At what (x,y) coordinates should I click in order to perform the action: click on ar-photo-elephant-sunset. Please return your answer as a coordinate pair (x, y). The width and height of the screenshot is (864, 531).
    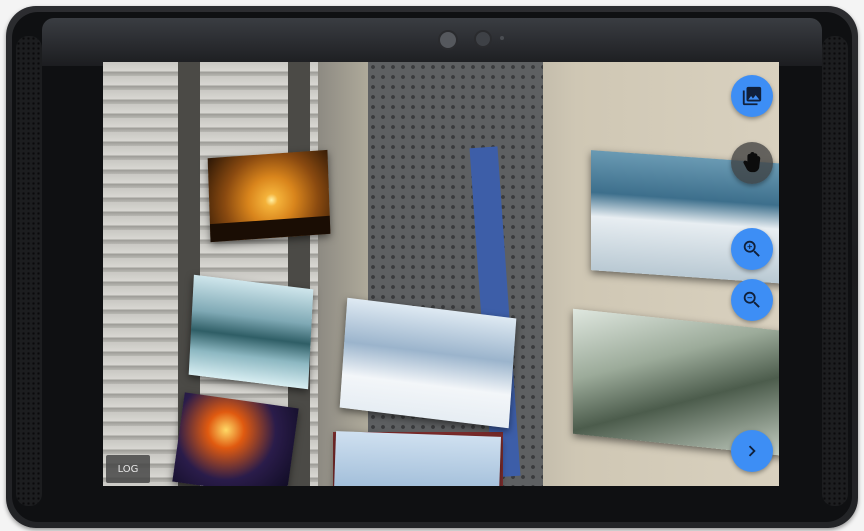
    Looking at the image, I should click on (269, 196).